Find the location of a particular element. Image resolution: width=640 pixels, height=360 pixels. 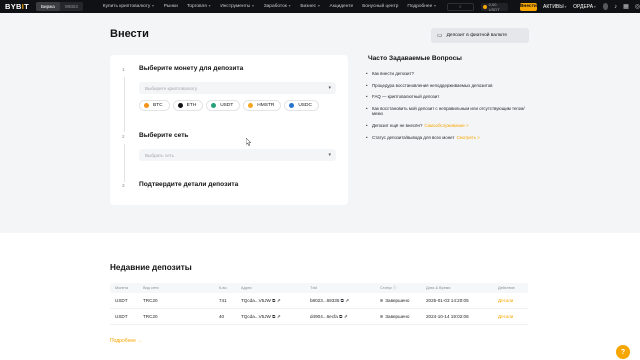

bell-icon: ♪ is located at coordinates (615, 7).